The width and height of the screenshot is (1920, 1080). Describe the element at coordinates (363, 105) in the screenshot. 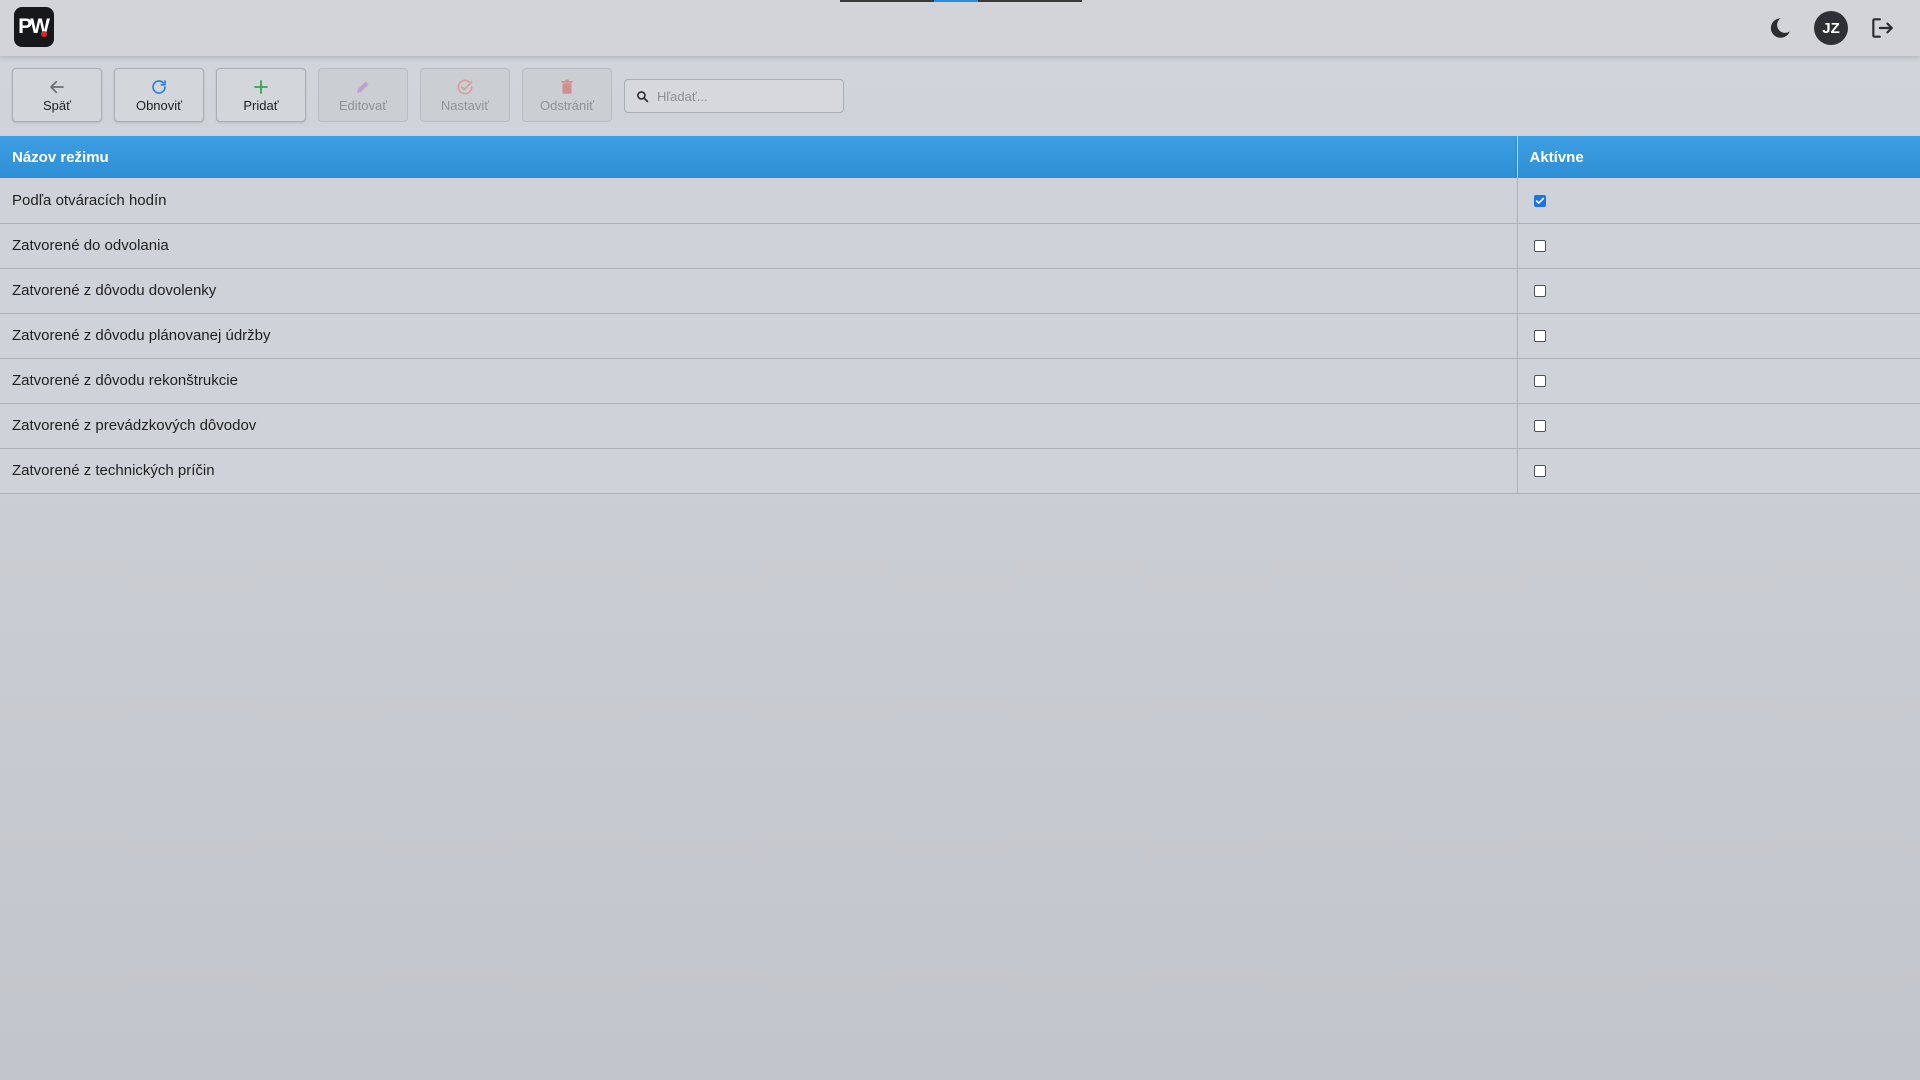

I see `edit-button-label: Editovať` at that location.